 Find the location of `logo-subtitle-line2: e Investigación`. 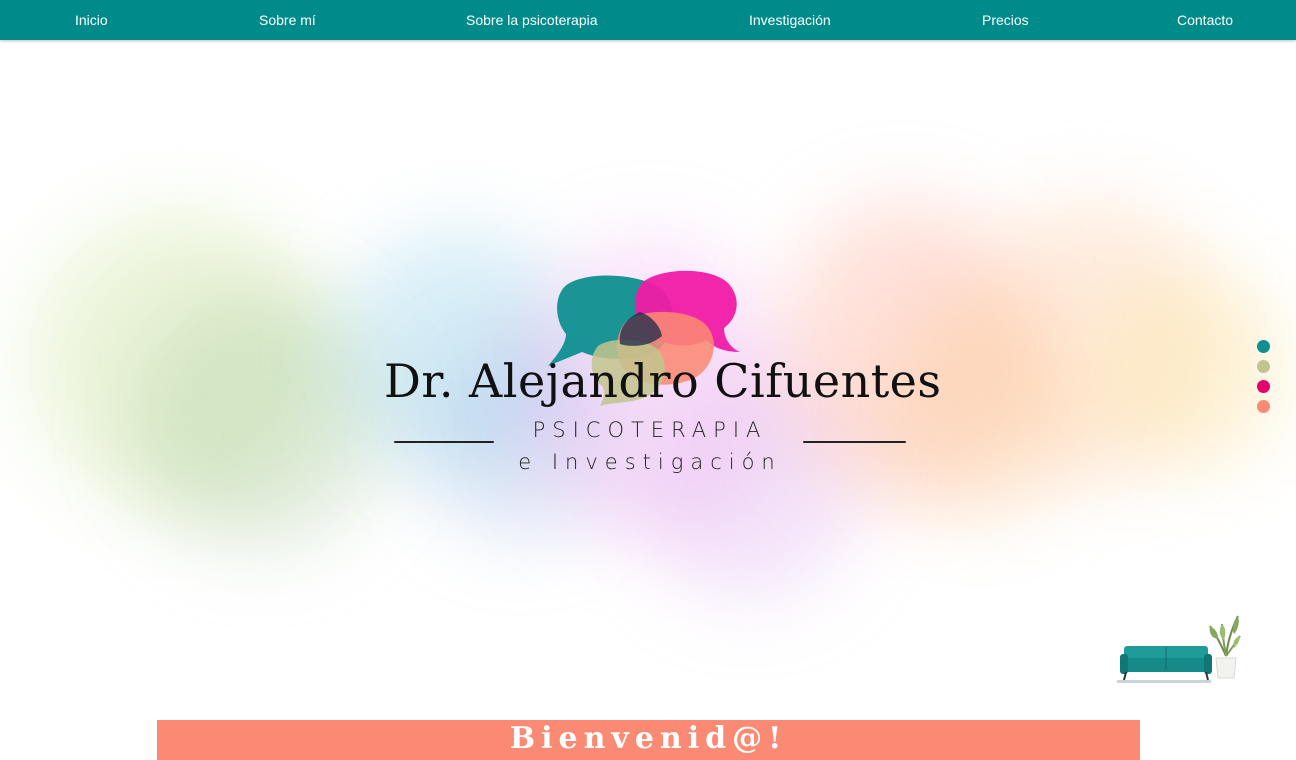

logo-subtitle-line2: e Investigación is located at coordinates (650, 462).